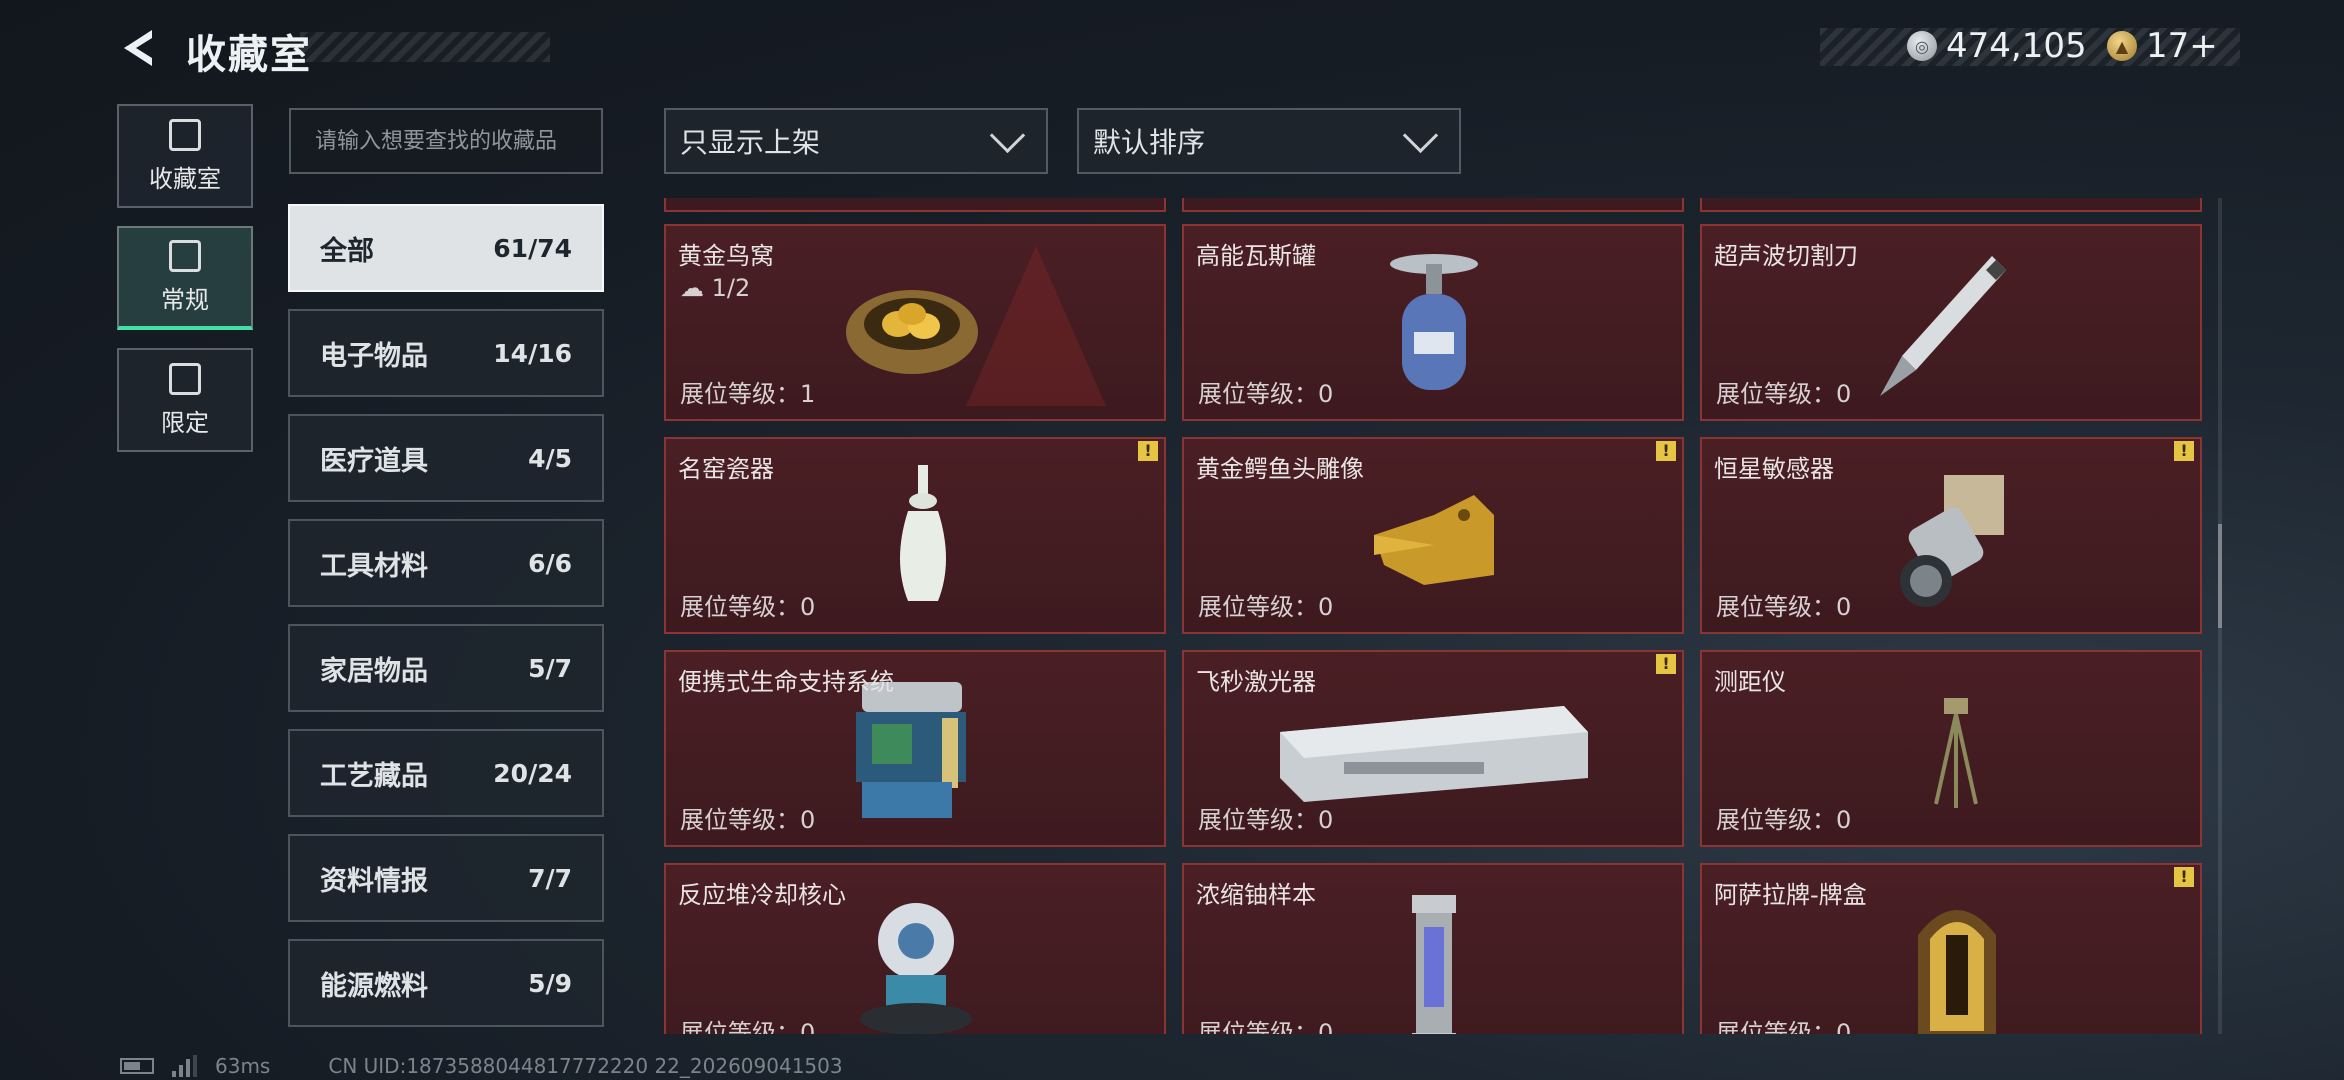 This screenshot has width=2344, height=1080. Describe the element at coordinates (1434, 540) in the screenshot. I see `gold-crocodile-icon` at that location.